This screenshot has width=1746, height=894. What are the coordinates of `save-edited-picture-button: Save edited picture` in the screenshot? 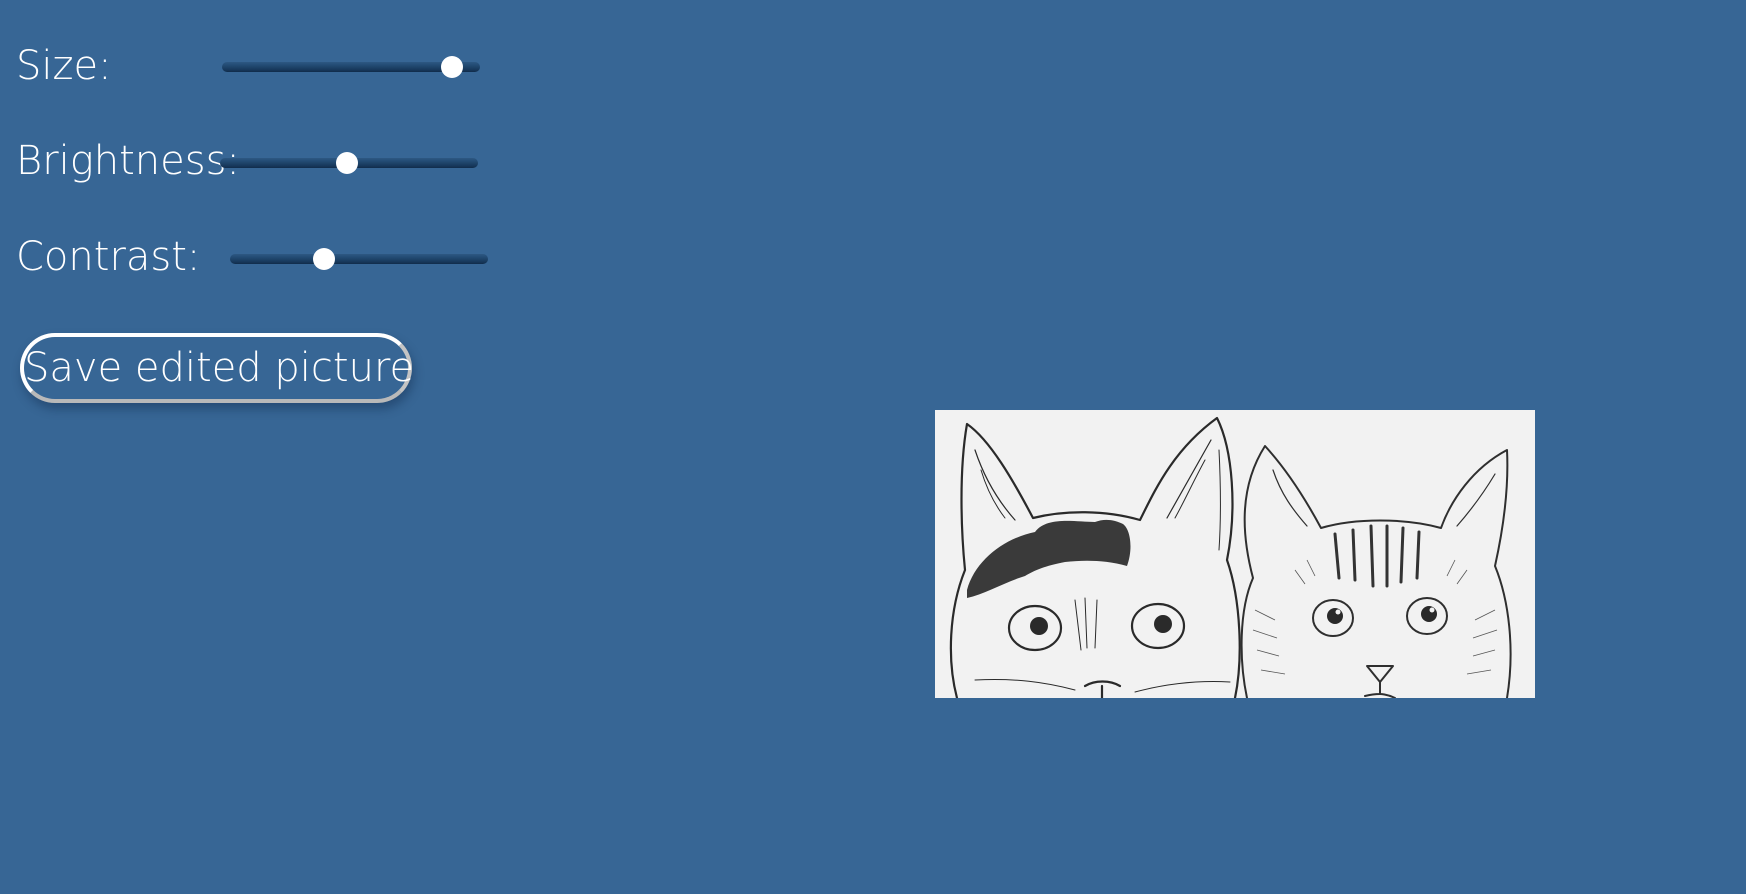 It's located at (217, 368).